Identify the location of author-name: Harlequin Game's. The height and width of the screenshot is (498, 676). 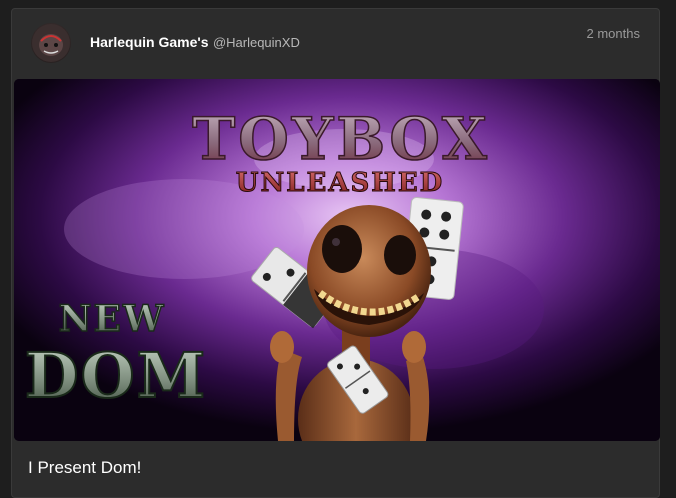
(149, 42).